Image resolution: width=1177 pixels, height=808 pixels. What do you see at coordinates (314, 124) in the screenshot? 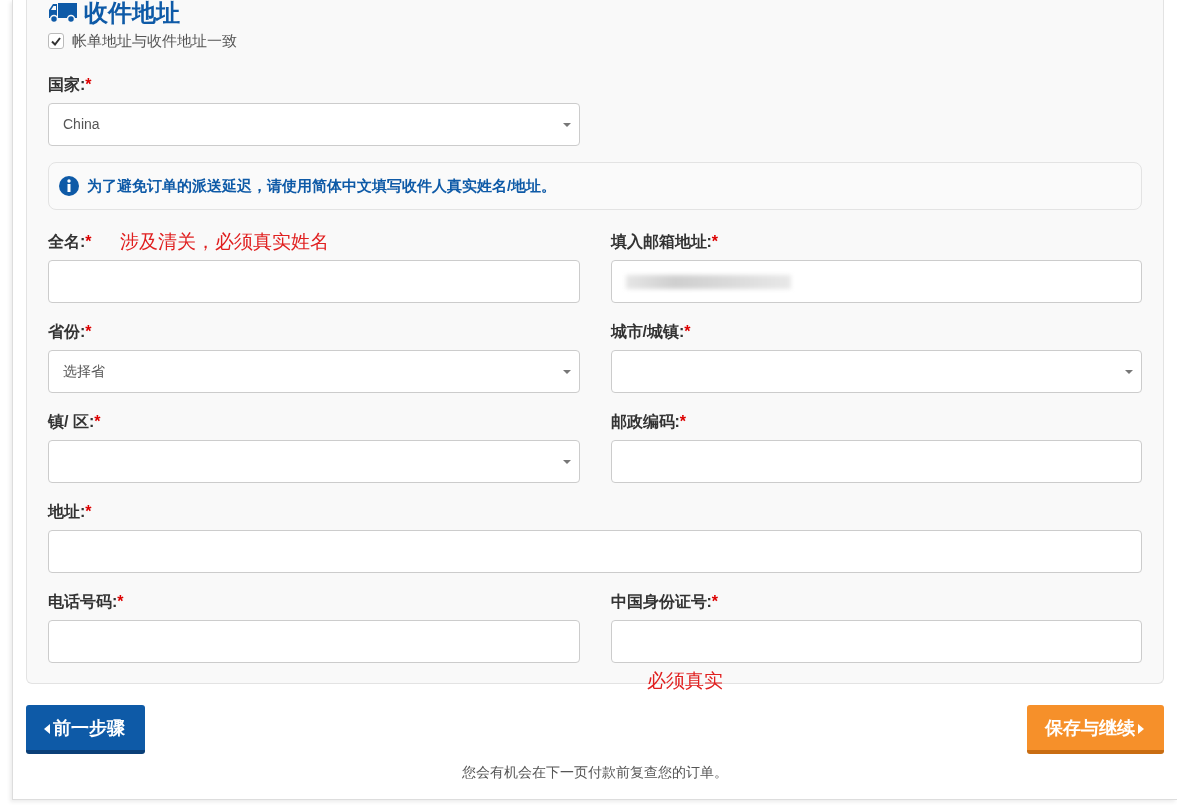
I see `dropdown: China` at bounding box center [314, 124].